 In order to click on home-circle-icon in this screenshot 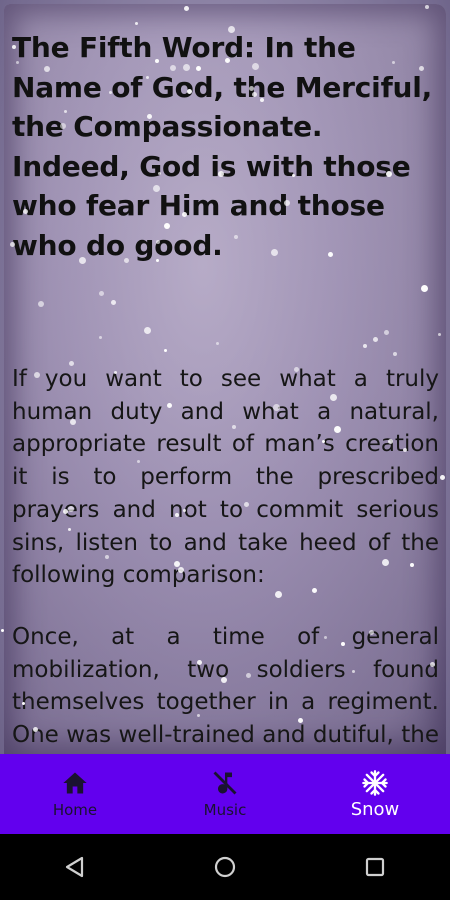, I will do `click(225, 867)`.